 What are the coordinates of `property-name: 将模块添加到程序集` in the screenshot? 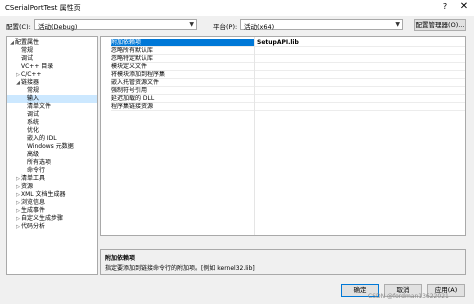 It's located at (182, 75).